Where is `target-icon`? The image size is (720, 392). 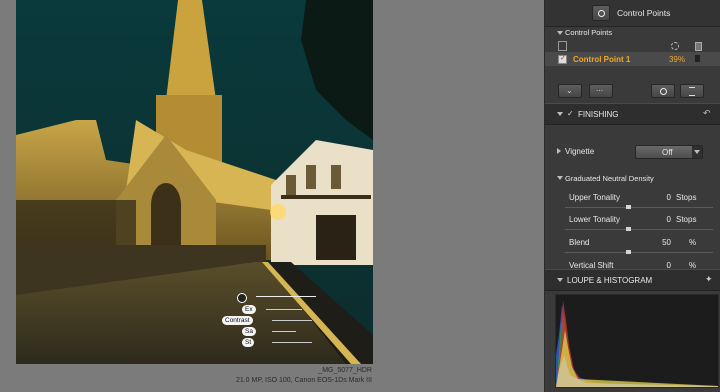 target-icon is located at coordinates (601, 13).